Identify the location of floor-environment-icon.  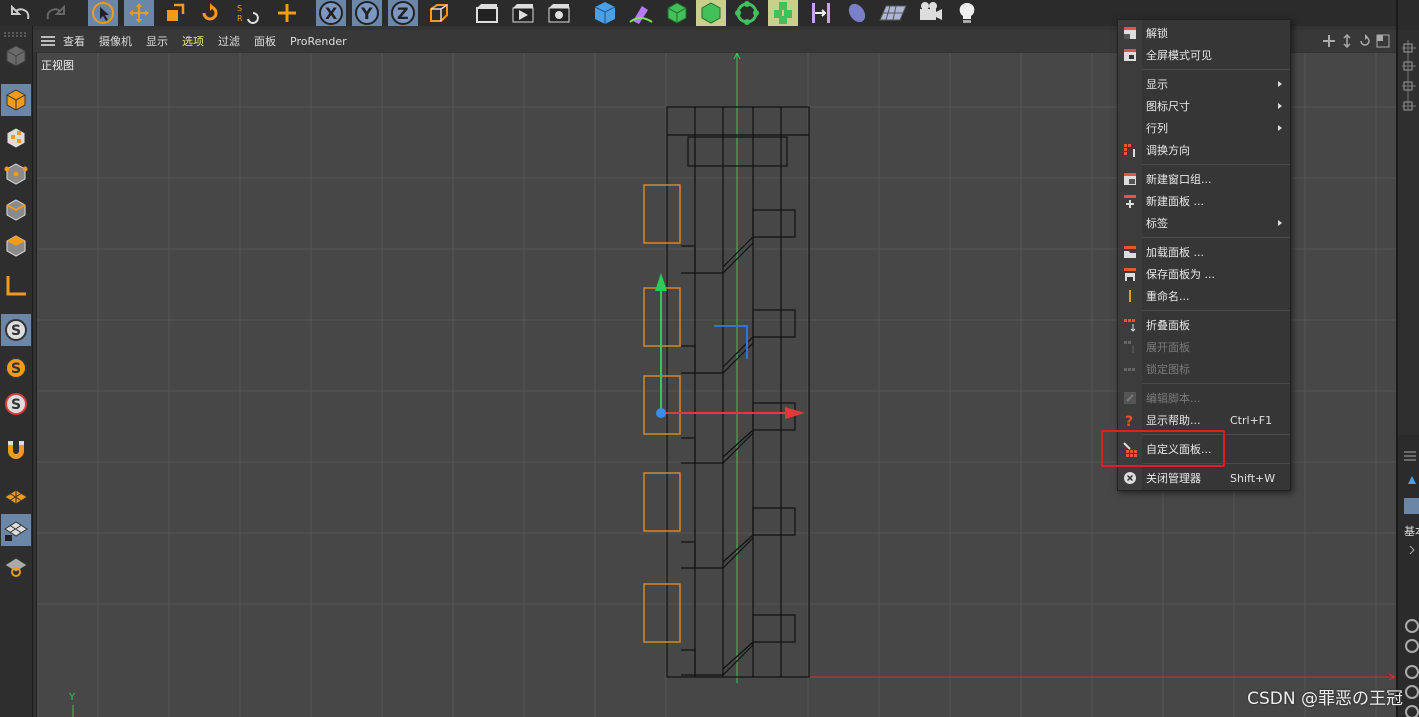
(893, 13).